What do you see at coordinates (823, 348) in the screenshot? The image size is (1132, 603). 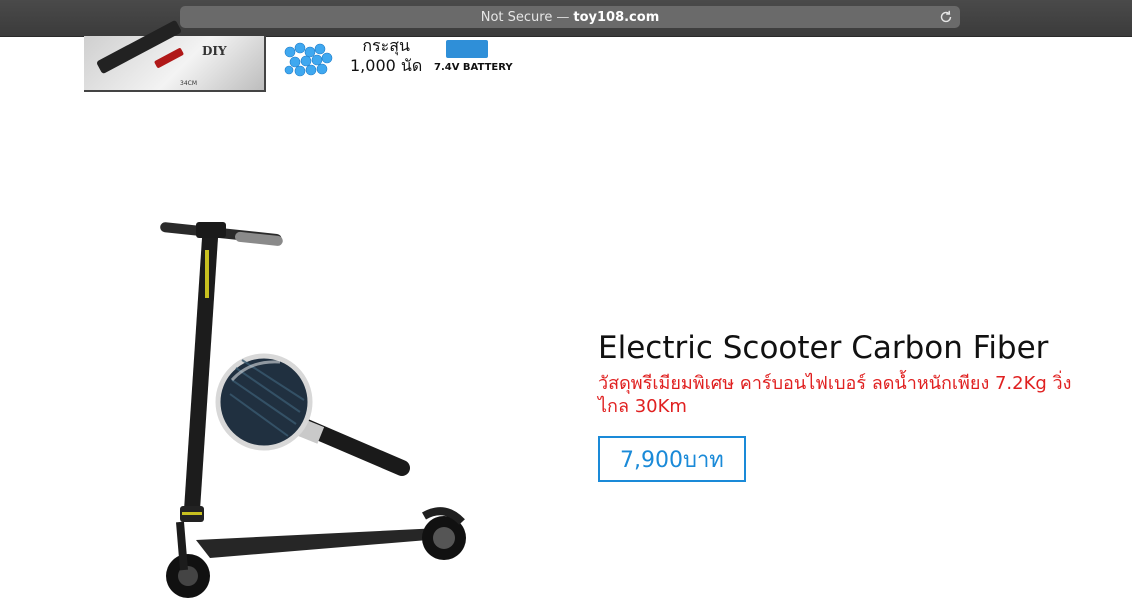 I see `product-title: Electric Scooter Carbon Fiber` at bounding box center [823, 348].